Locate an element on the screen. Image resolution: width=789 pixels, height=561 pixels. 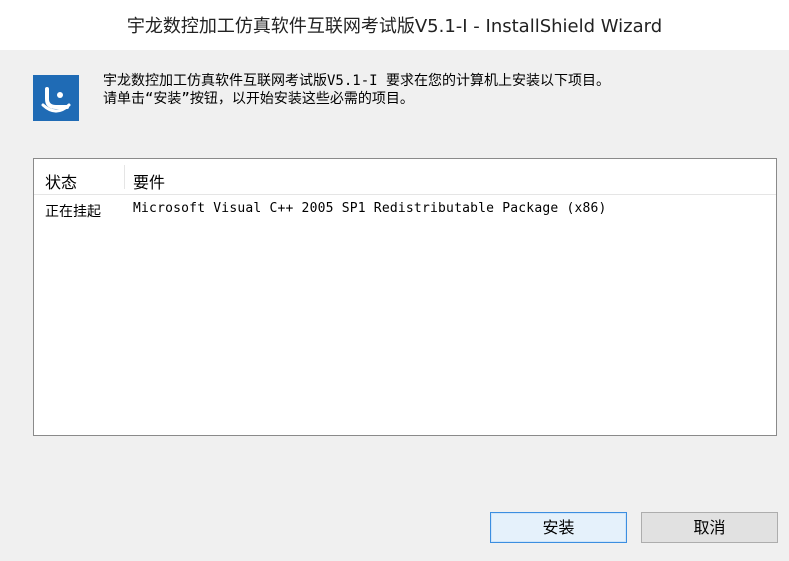
installshield-logo-icon is located at coordinates (56, 98).